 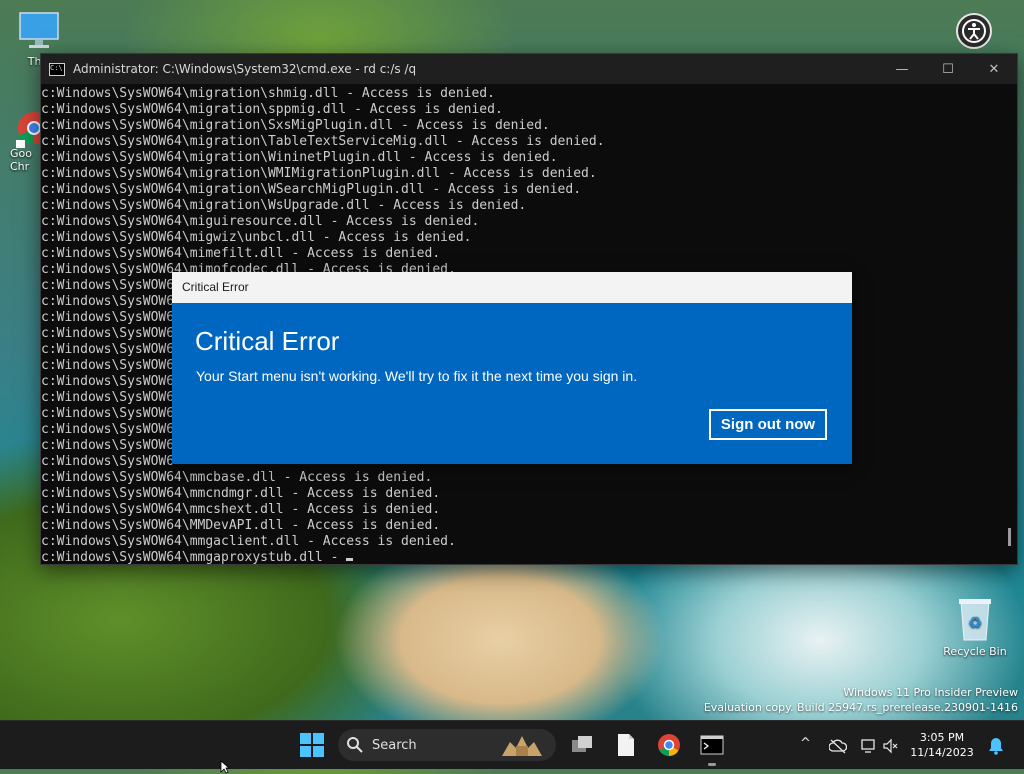 What do you see at coordinates (996, 746) in the screenshot?
I see `notification-bell-icon` at bounding box center [996, 746].